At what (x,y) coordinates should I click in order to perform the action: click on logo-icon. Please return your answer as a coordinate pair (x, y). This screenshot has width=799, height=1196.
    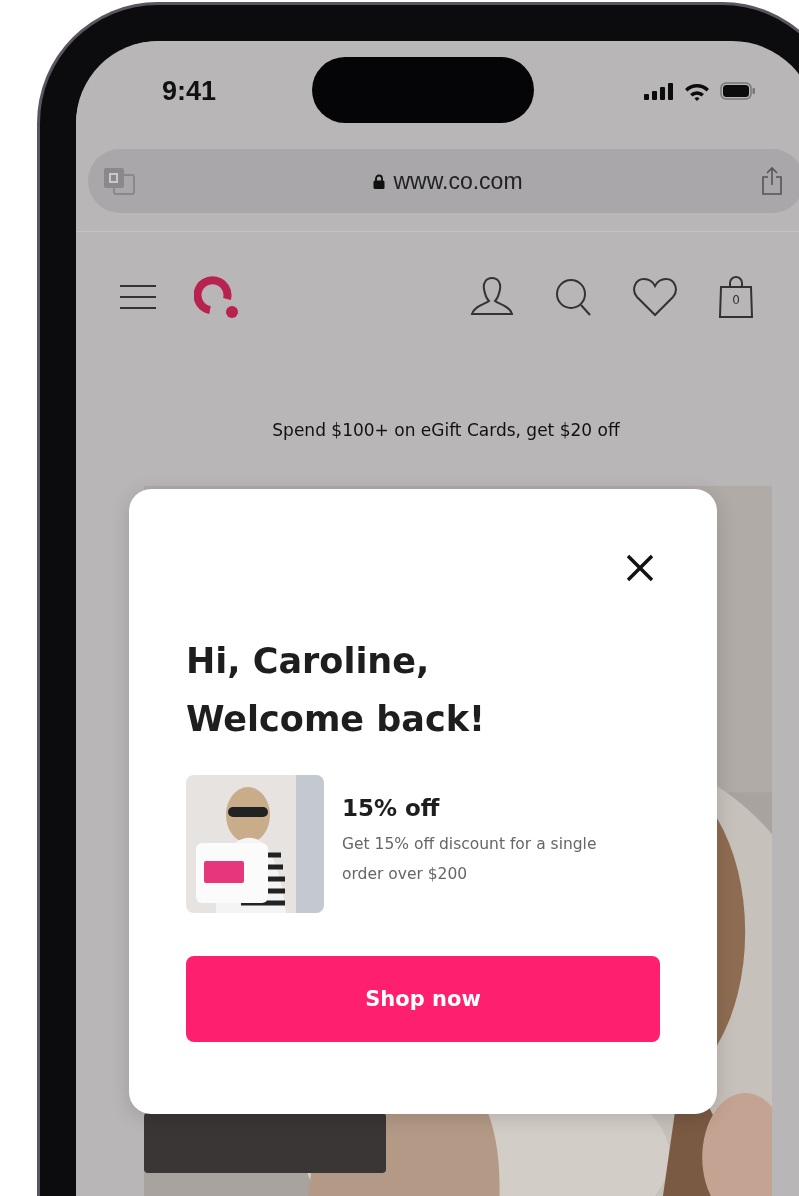
    Looking at the image, I should click on (217, 297).